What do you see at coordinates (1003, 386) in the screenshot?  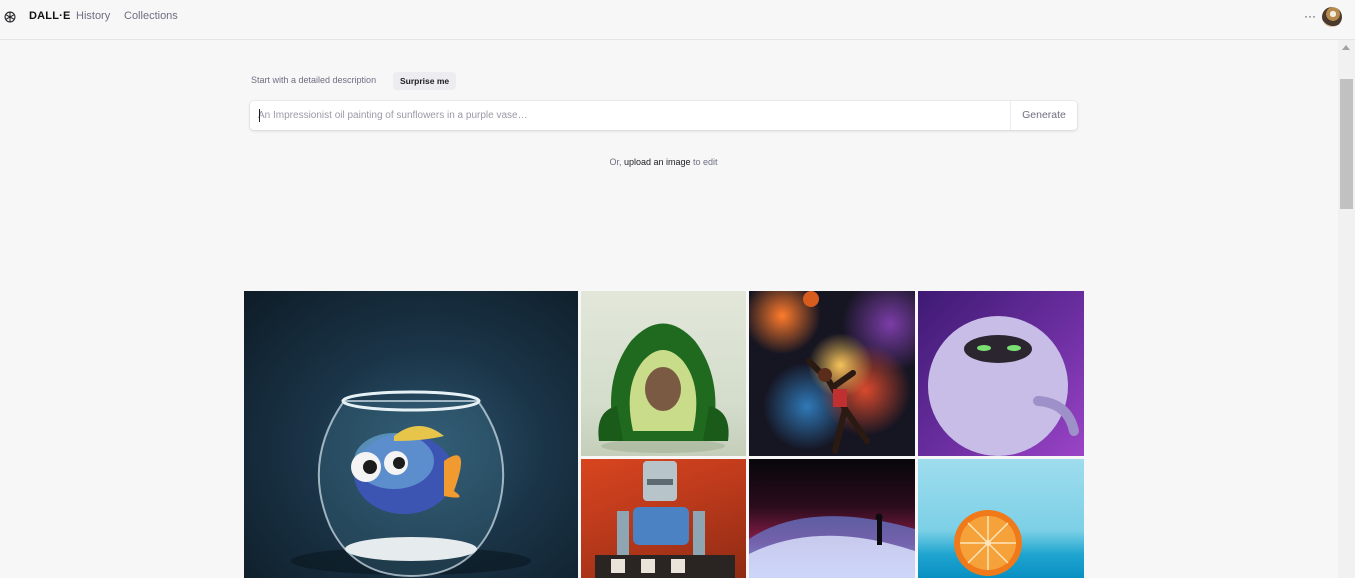 I see `purple-monster-illustration` at bounding box center [1003, 386].